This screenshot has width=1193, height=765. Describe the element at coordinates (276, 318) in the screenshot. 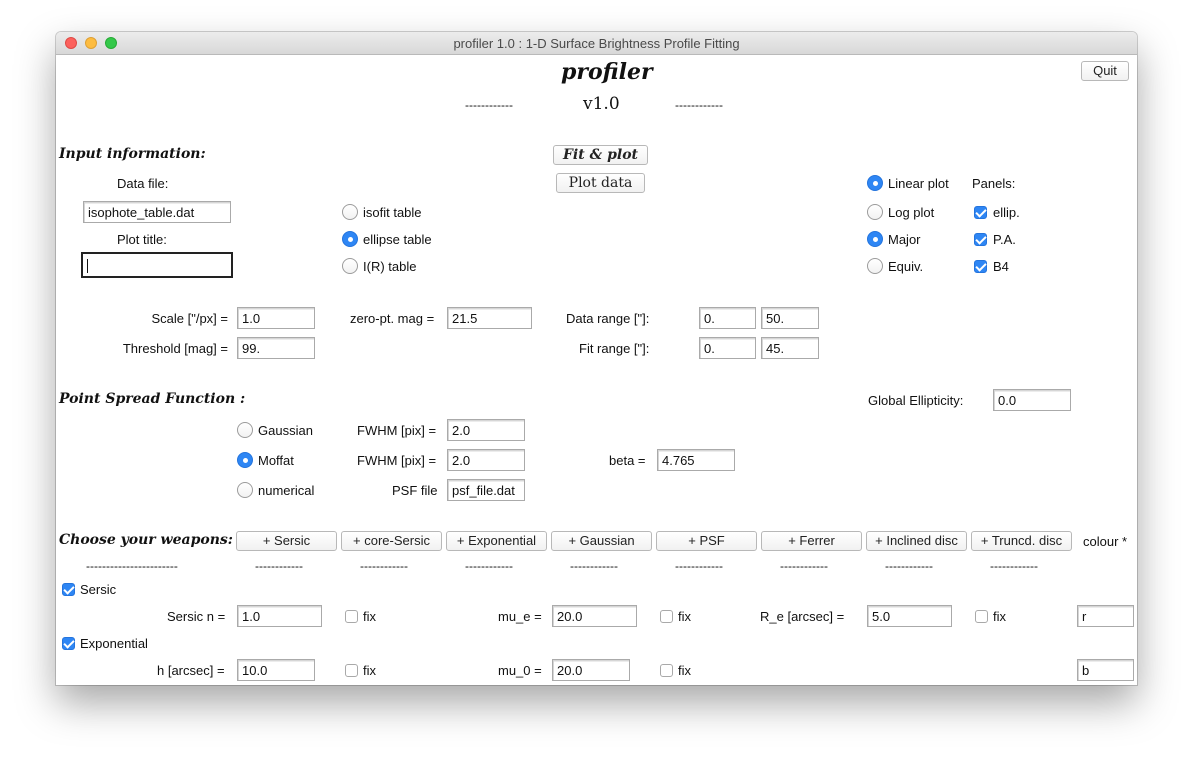

I see `scale-input: 1.0` at that location.